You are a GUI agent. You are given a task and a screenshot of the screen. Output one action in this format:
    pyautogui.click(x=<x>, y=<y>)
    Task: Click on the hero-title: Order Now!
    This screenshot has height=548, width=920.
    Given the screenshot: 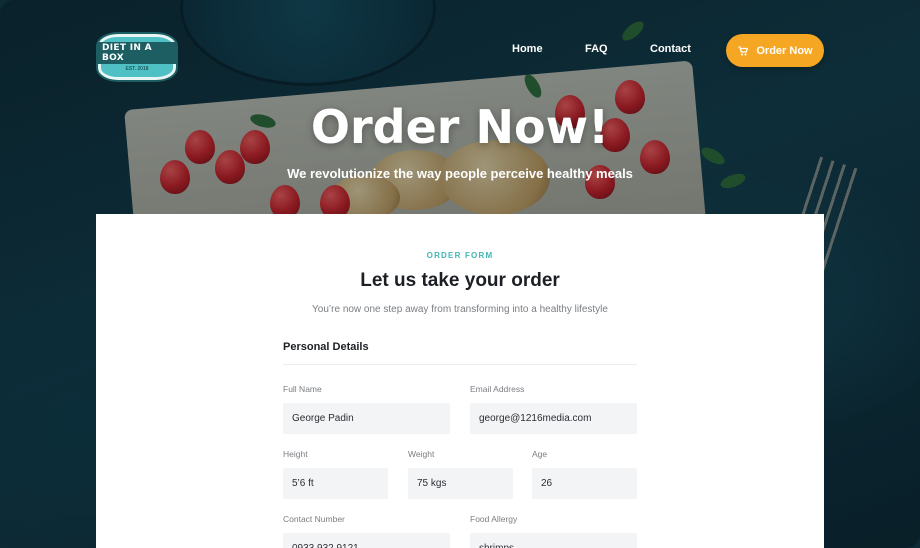 What is the action you would take?
    pyautogui.click(x=460, y=127)
    